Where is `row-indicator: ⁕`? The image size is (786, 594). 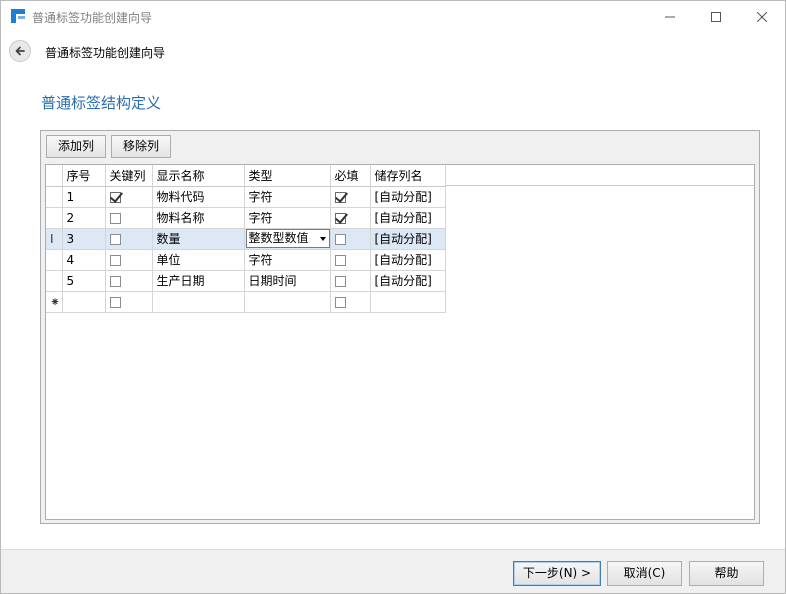 row-indicator: ⁕ is located at coordinates (54, 302).